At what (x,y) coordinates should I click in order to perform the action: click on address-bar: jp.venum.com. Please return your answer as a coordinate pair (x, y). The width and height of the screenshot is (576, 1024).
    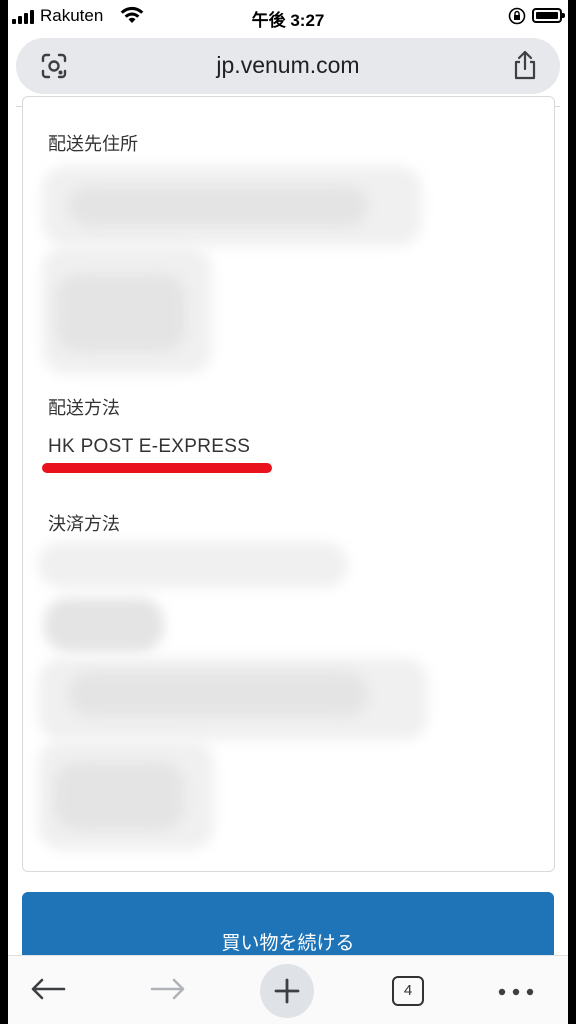
    Looking at the image, I should click on (288, 66).